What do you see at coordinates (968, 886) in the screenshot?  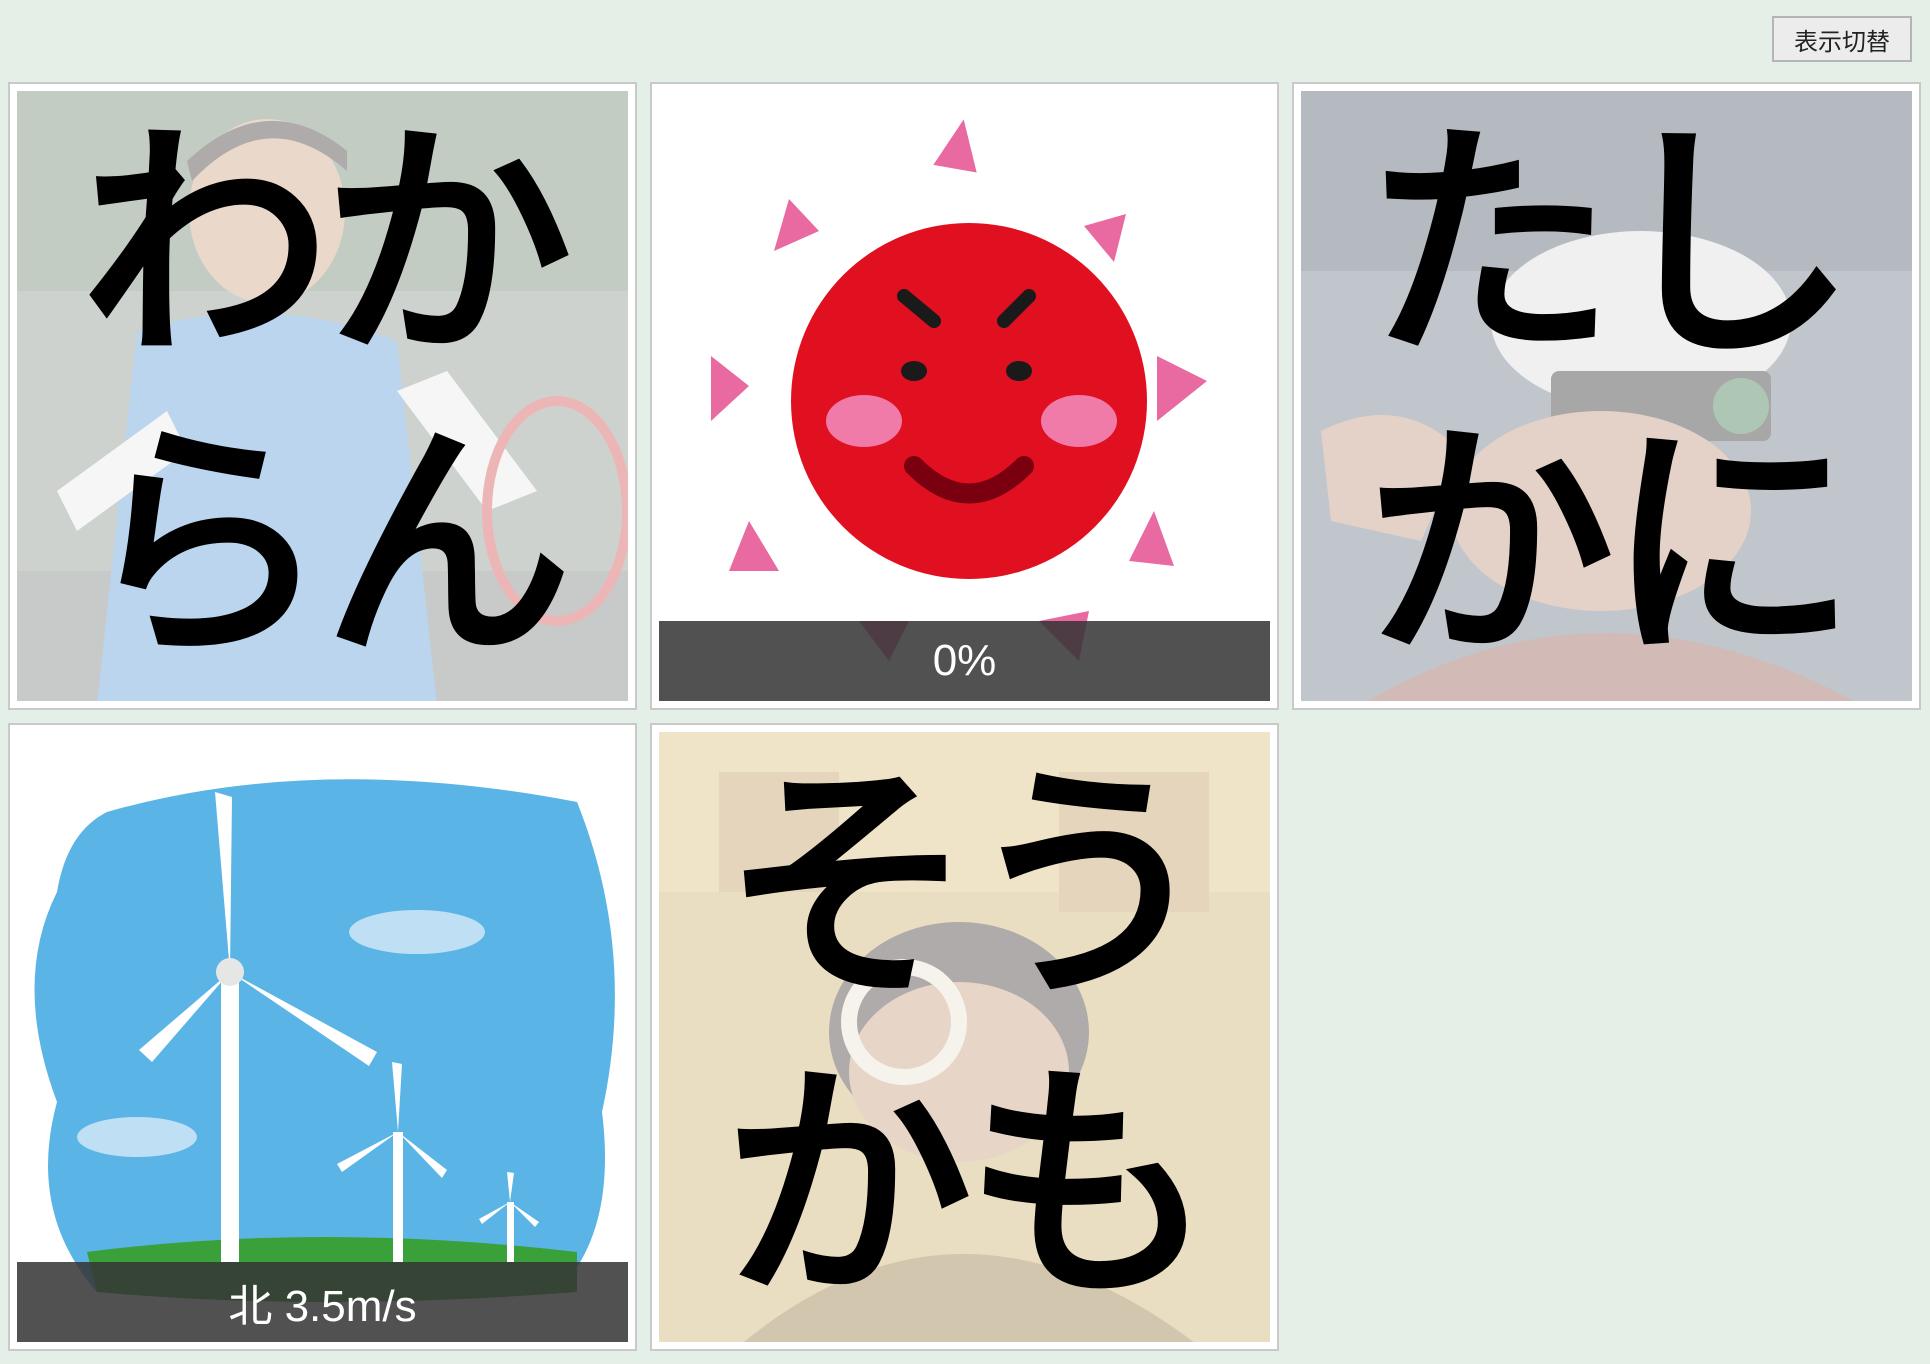 I see `text-line-1: そう` at bounding box center [968, 886].